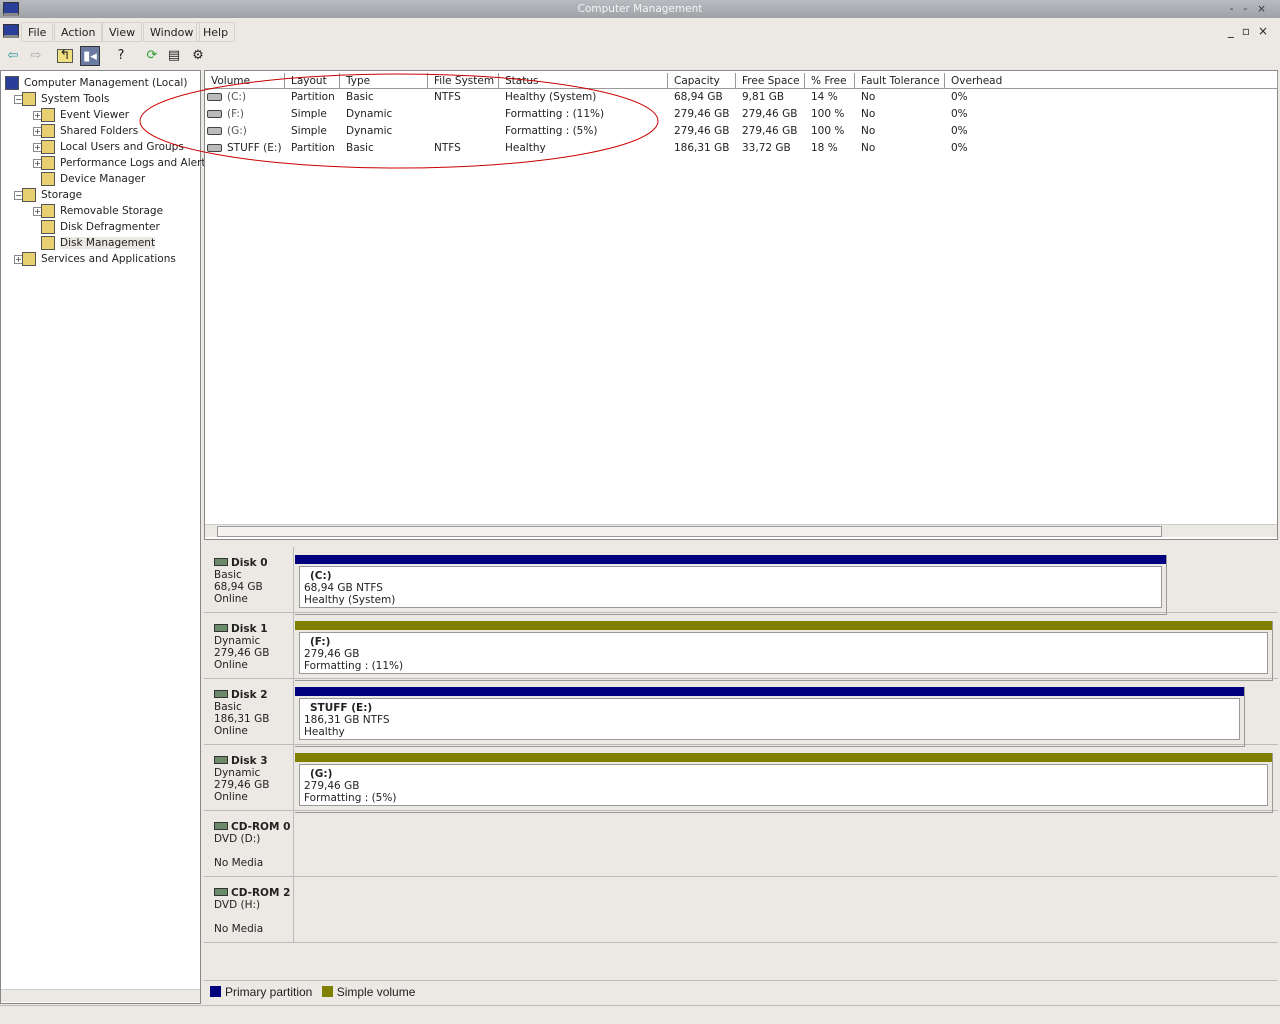  I want to click on tree-item-label: Shared Folders, so click(99, 131).